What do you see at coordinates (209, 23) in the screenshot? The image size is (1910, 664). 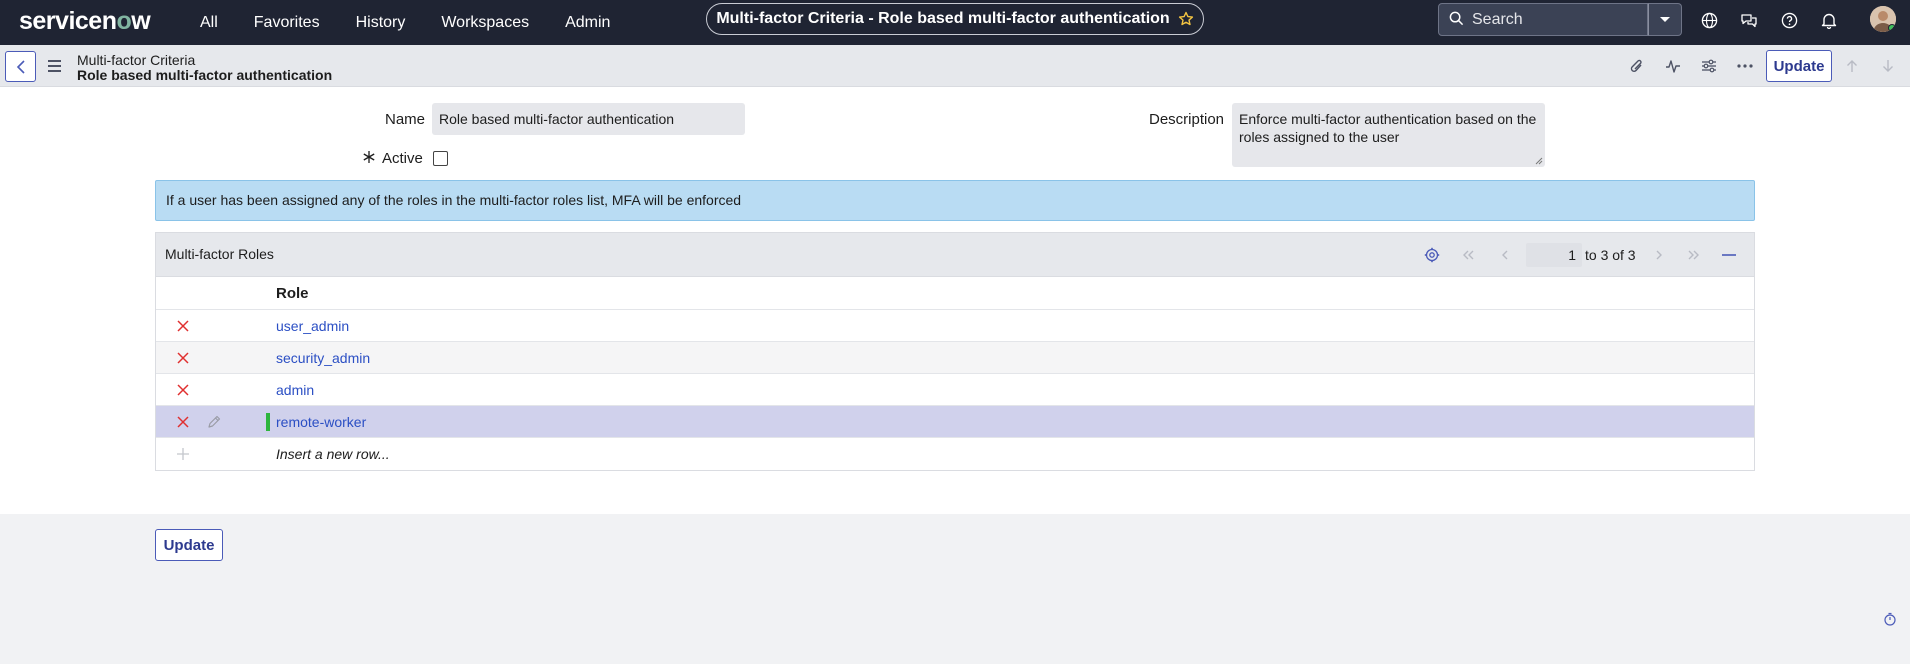 I see `menu-all: All` at bounding box center [209, 23].